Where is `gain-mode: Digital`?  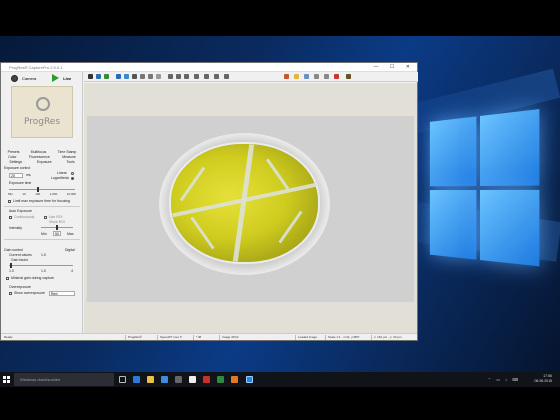 gain-mode: Digital is located at coordinates (70, 250).